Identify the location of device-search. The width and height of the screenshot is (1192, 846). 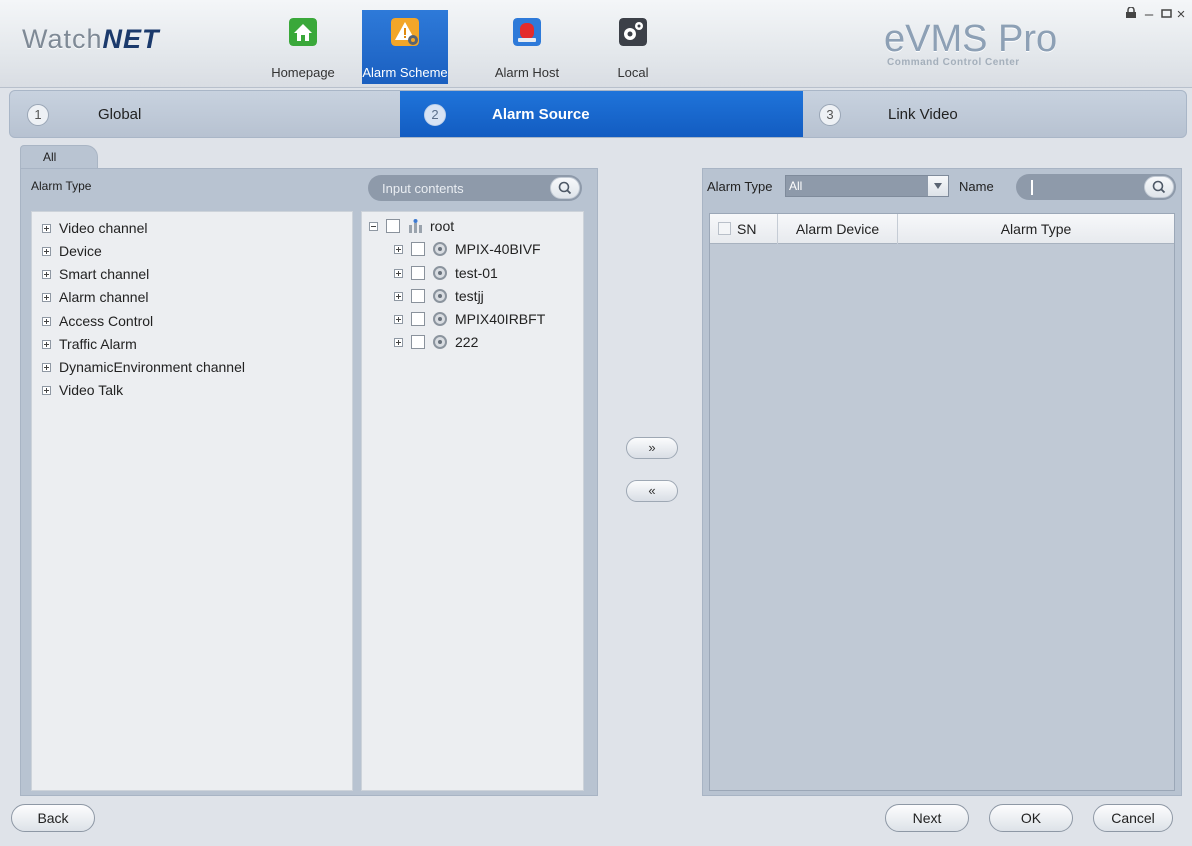
(475, 188).